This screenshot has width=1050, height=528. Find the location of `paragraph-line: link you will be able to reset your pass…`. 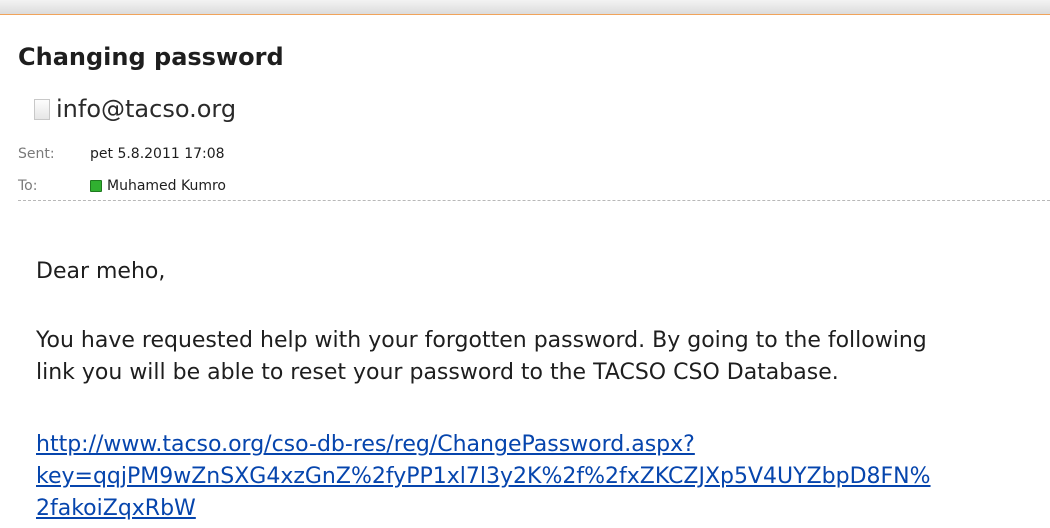

paragraph-line: link you will be able to reset your pass… is located at coordinates (437, 372).